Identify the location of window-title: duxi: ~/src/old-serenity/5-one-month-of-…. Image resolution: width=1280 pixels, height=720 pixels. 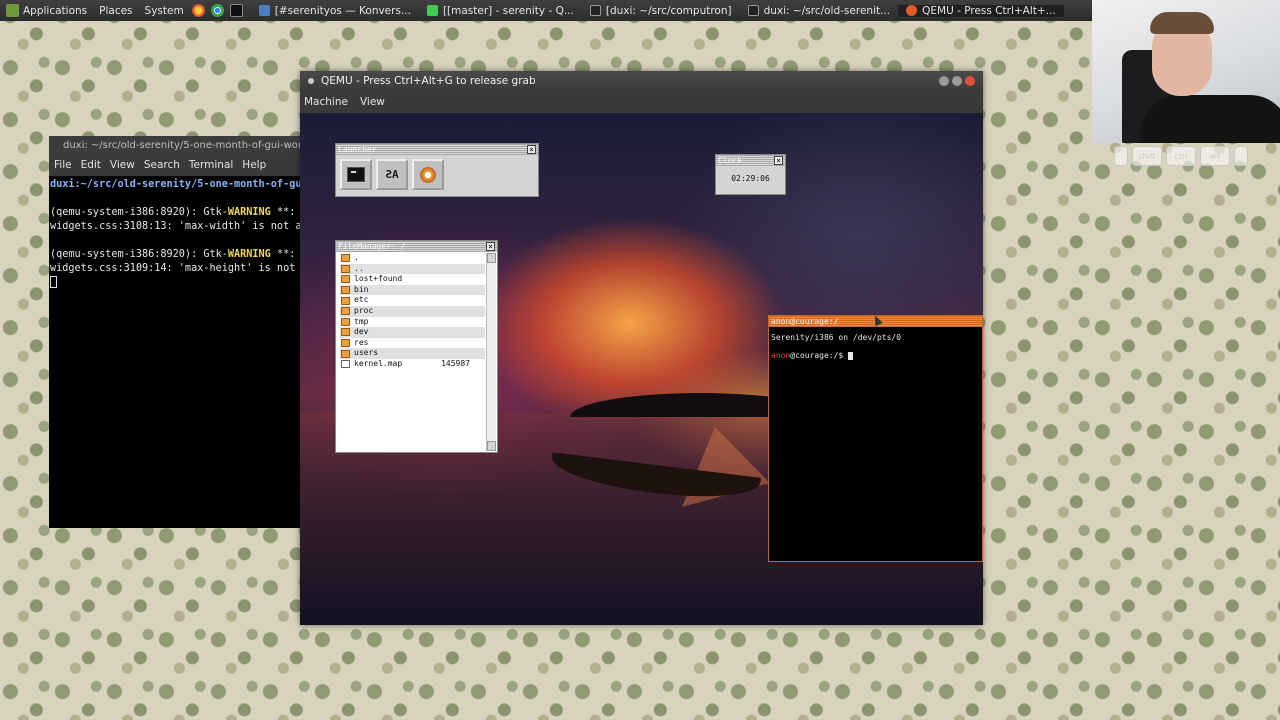
(182, 145).